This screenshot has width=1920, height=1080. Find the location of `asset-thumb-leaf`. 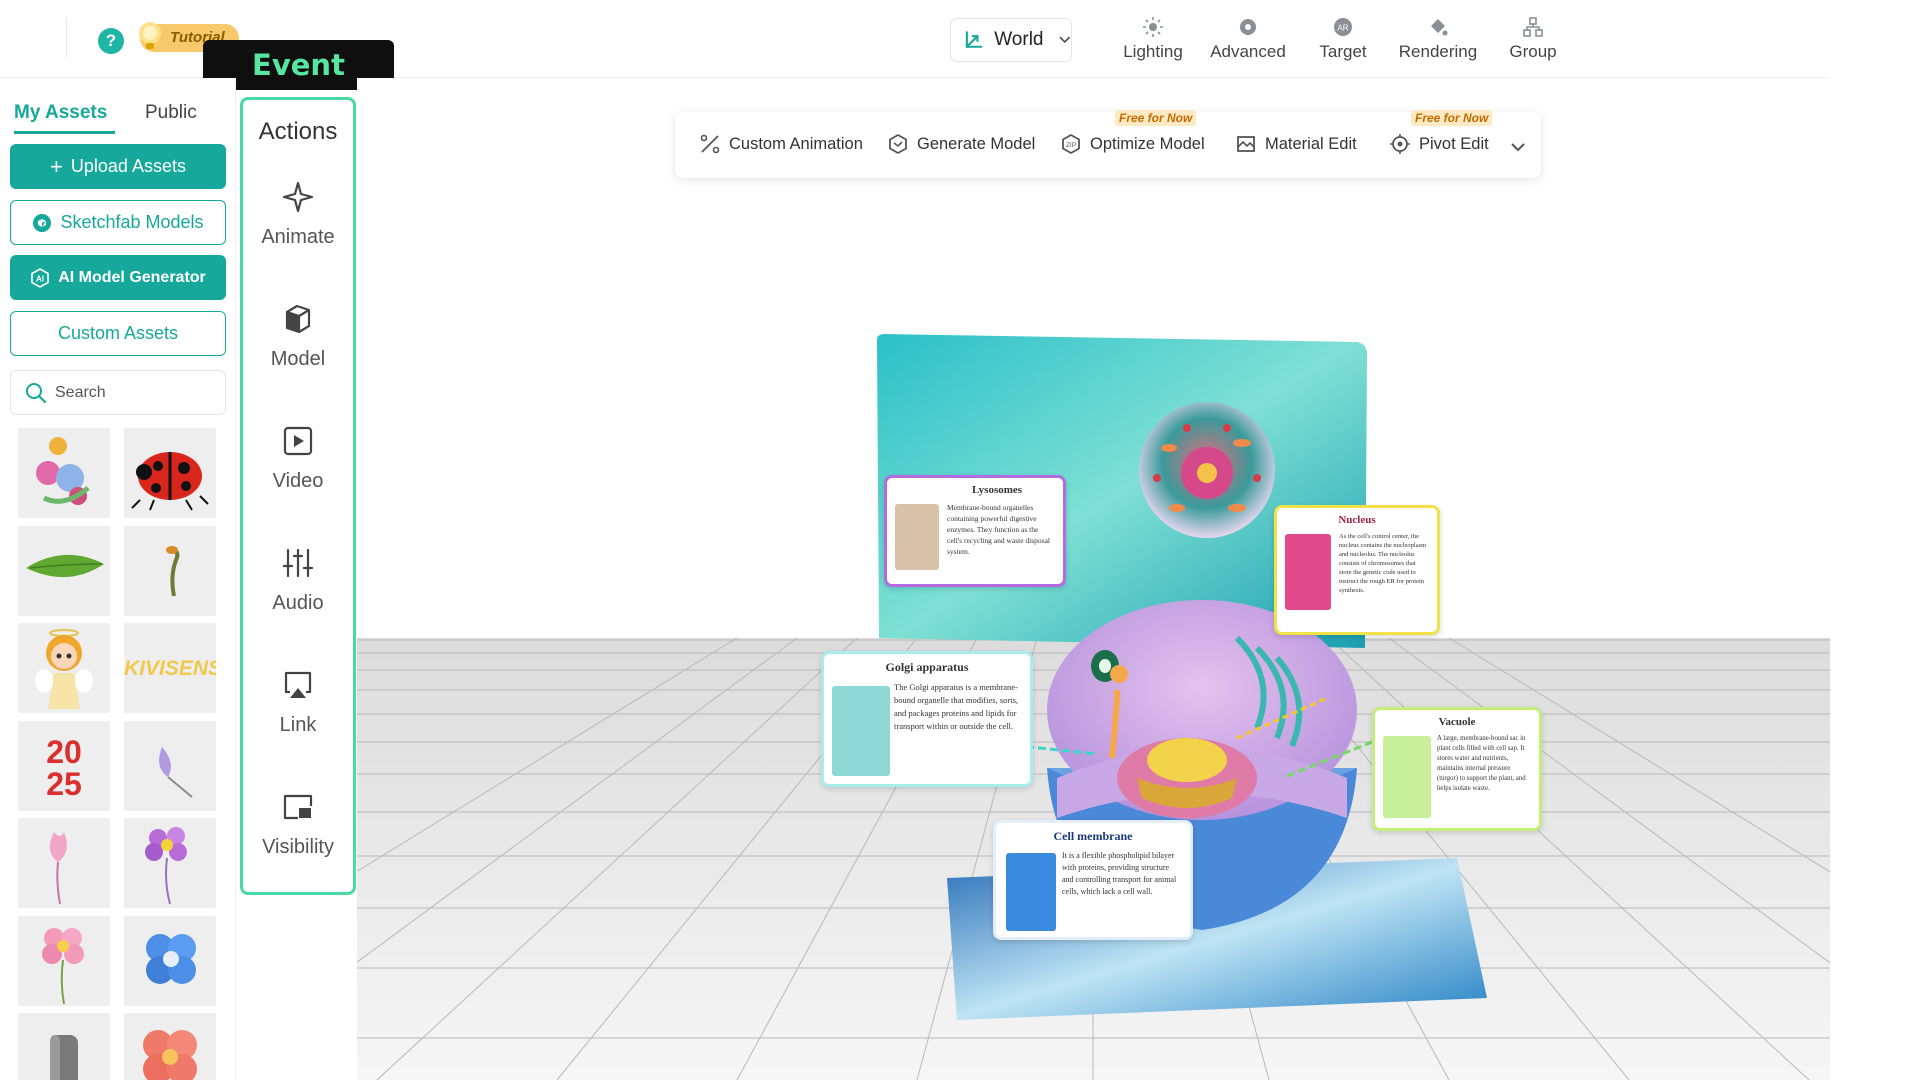

asset-thumb-leaf is located at coordinates (64, 571).